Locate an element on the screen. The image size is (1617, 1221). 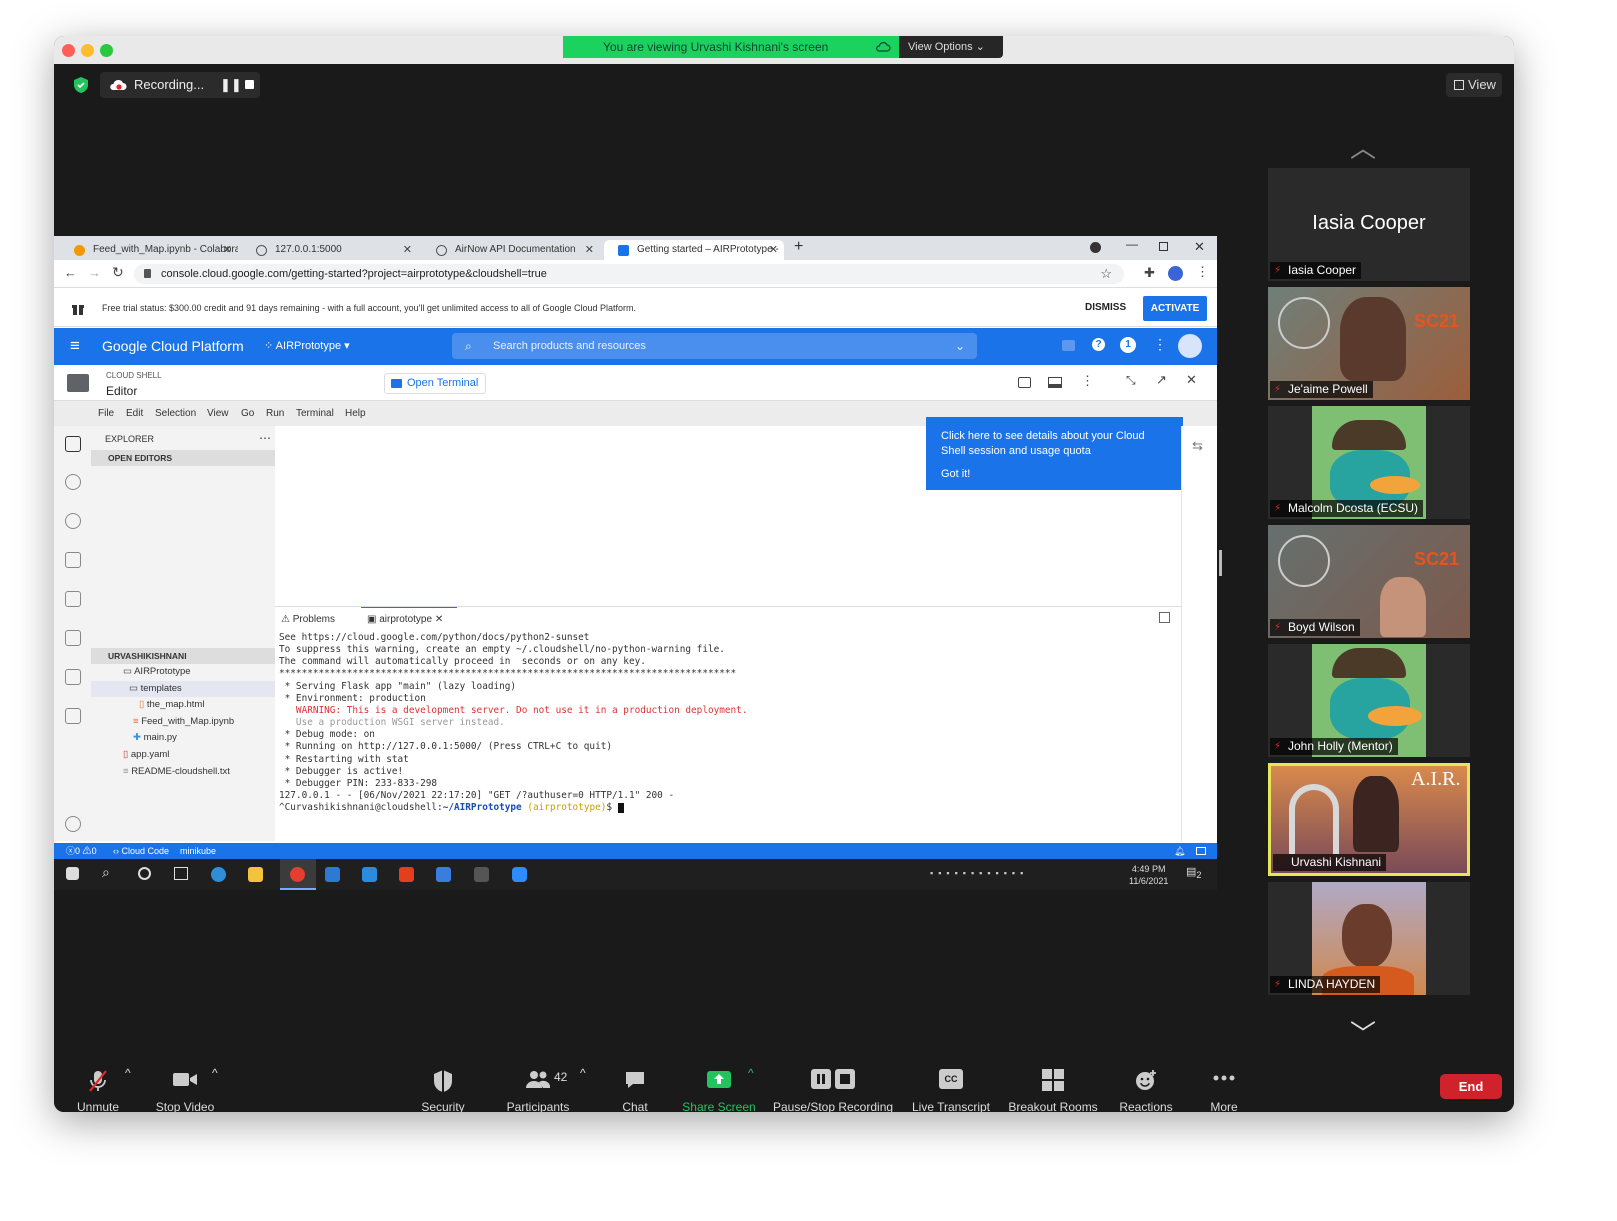
notification-center-icon: ▤2 is located at coordinates (1194, 872).